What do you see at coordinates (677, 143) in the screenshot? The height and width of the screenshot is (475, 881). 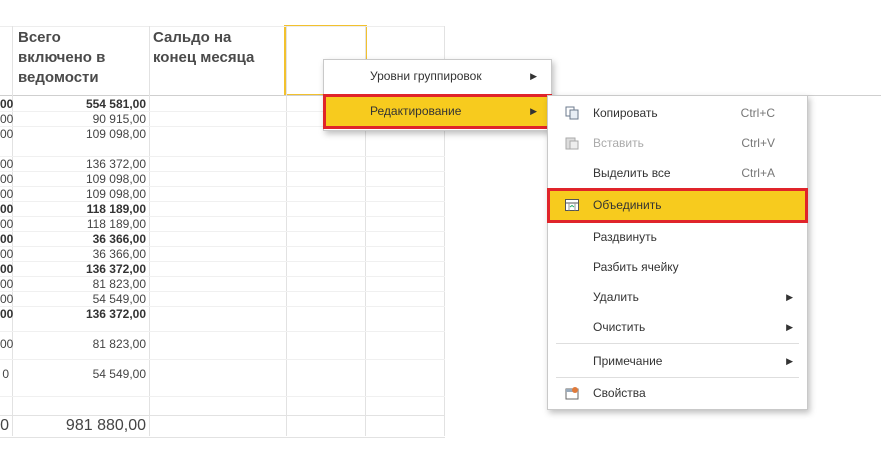 I see `menu-item-paste: Вставить Ctrl+V` at bounding box center [677, 143].